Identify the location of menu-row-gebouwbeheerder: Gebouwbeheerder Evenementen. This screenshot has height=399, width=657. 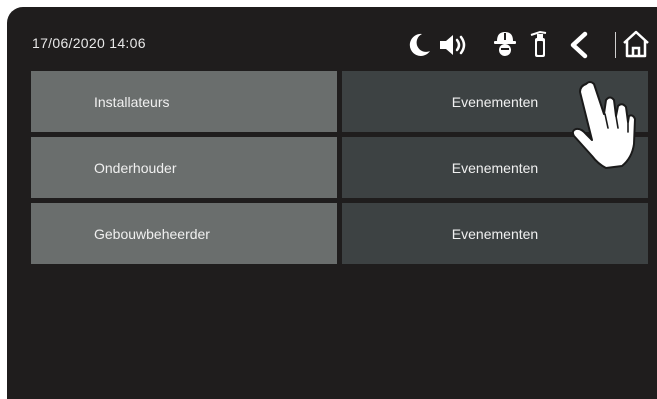
(339, 233).